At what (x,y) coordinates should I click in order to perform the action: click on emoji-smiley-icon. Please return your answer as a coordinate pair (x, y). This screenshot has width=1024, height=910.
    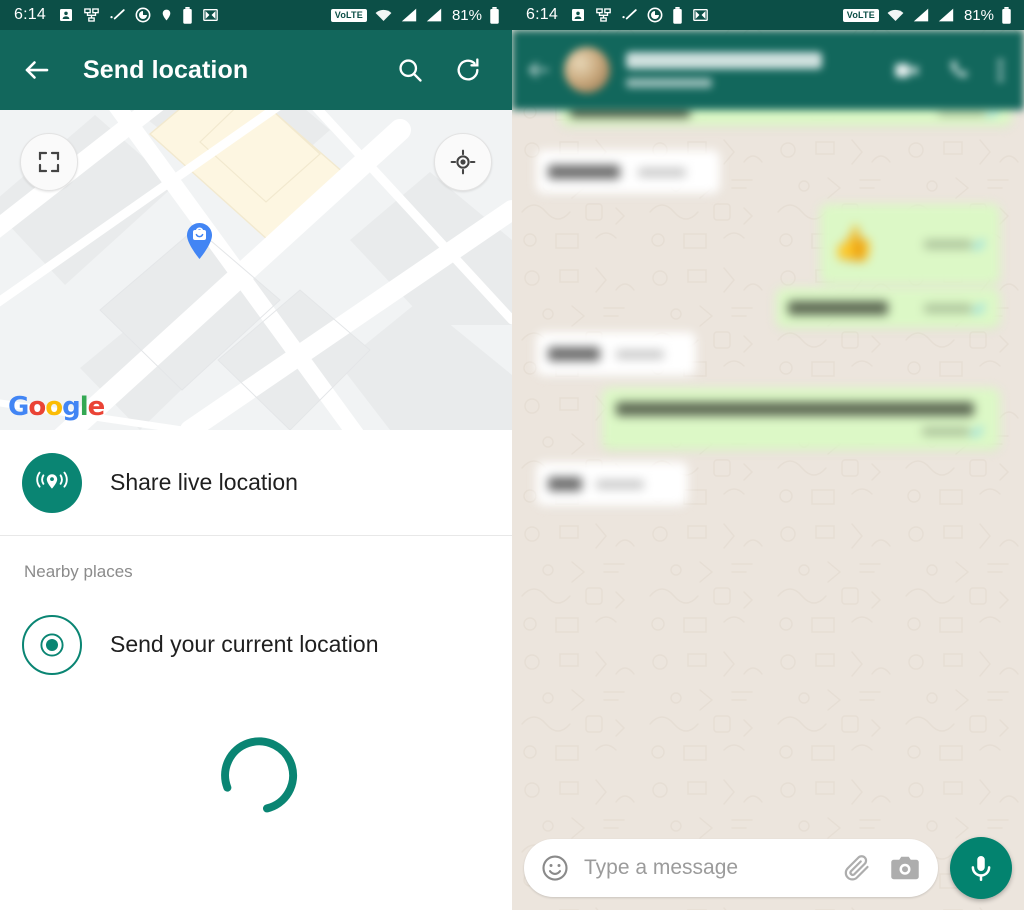
    Looking at the image, I should click on (555, 868).